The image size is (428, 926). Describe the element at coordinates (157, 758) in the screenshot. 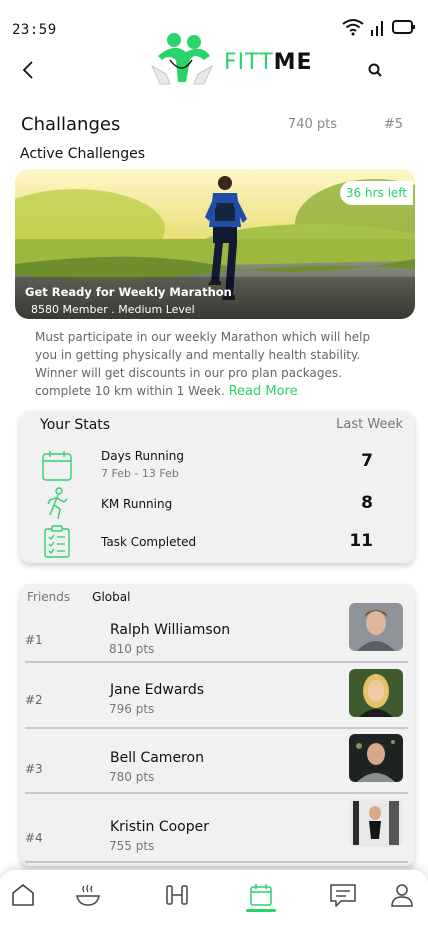

I see `leader-name: Bell Cameron` at that location.